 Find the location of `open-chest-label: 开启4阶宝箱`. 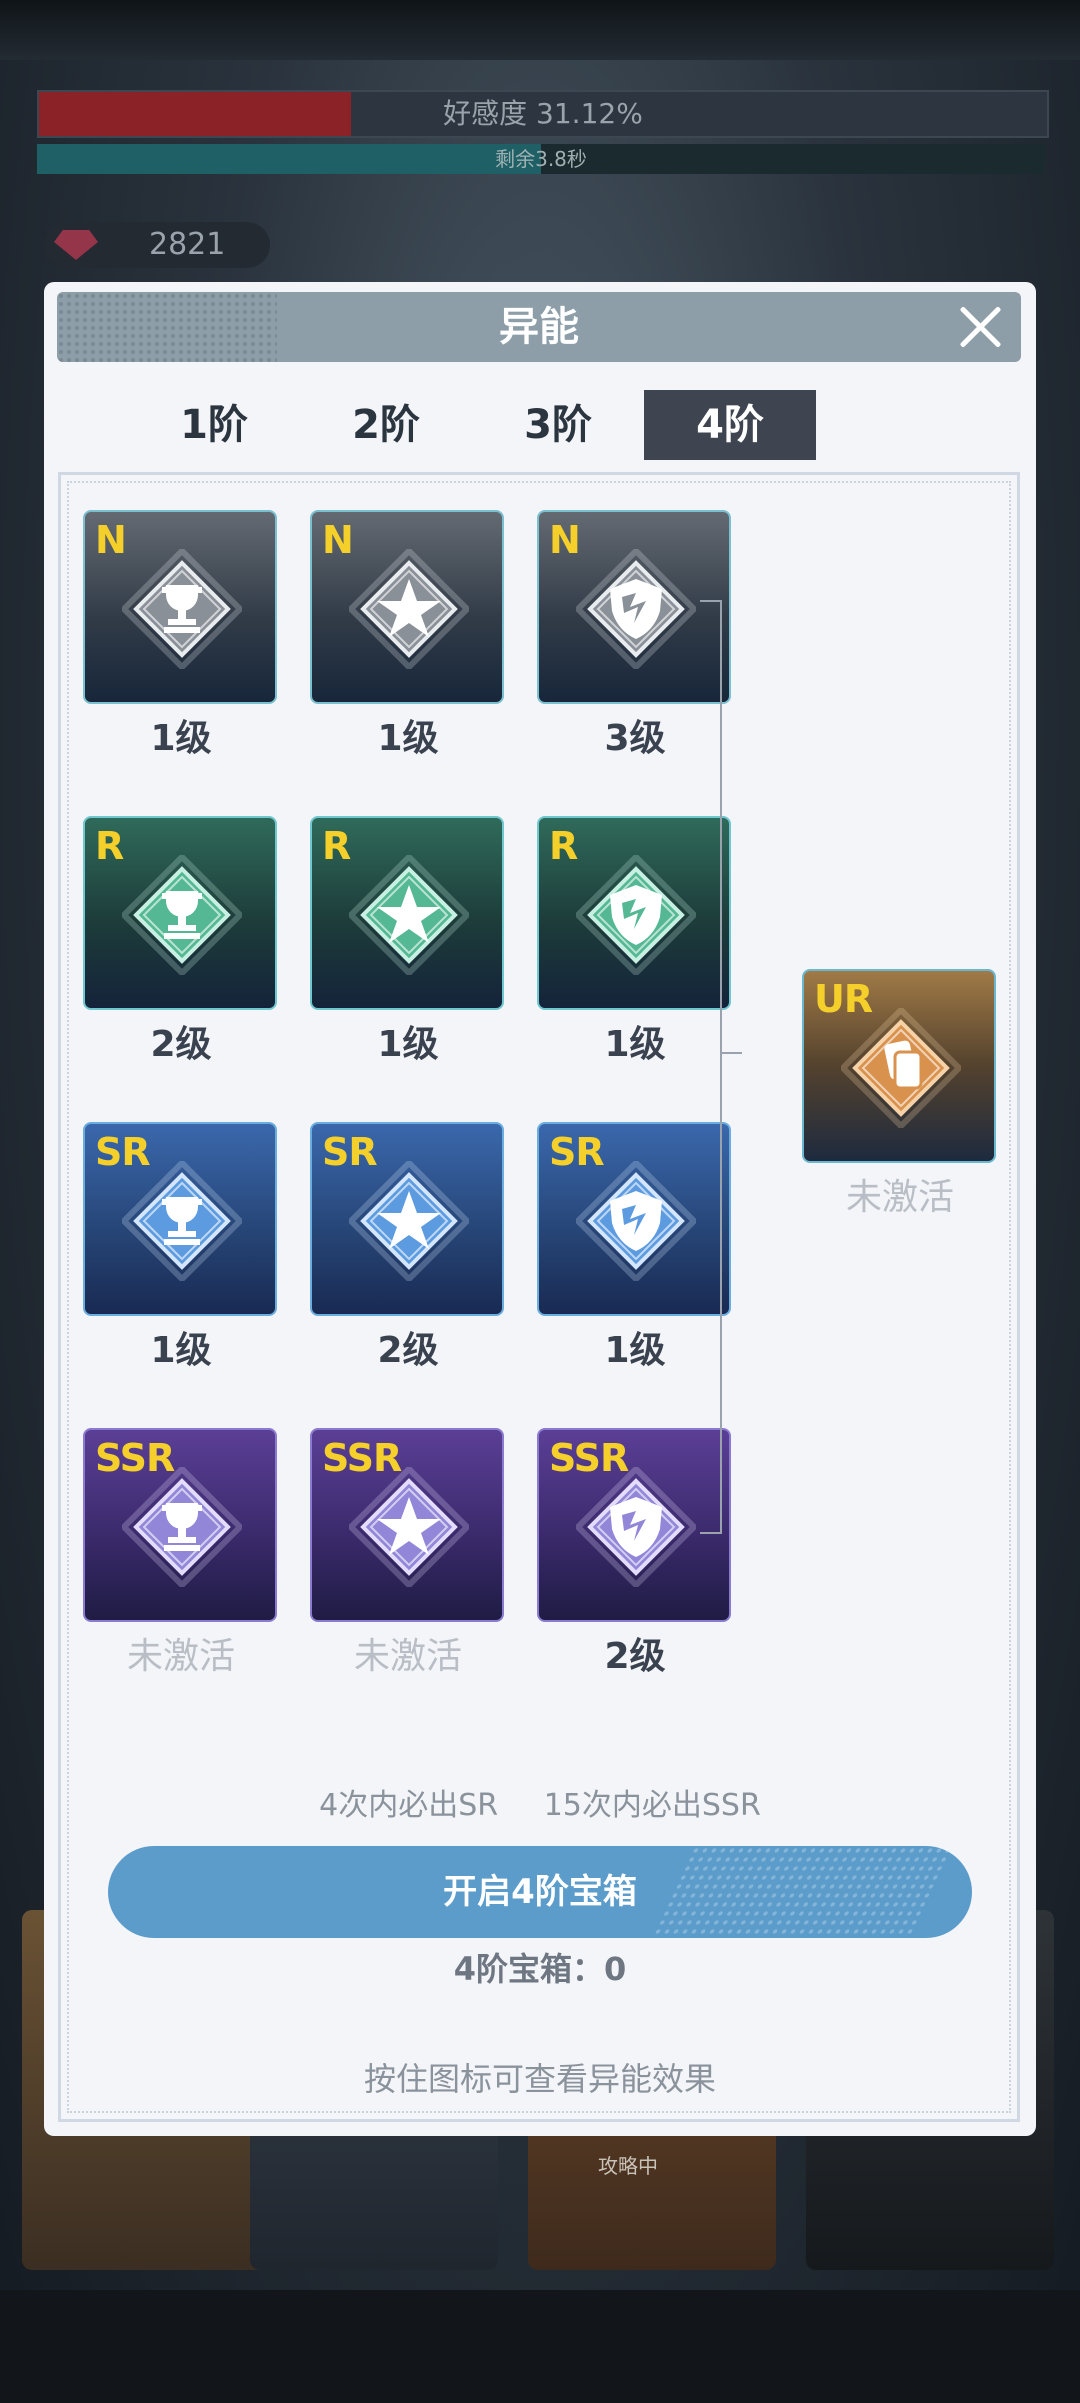

open-chest-label: 开启4阶宝箱 is located at coordinates (540, 1892).